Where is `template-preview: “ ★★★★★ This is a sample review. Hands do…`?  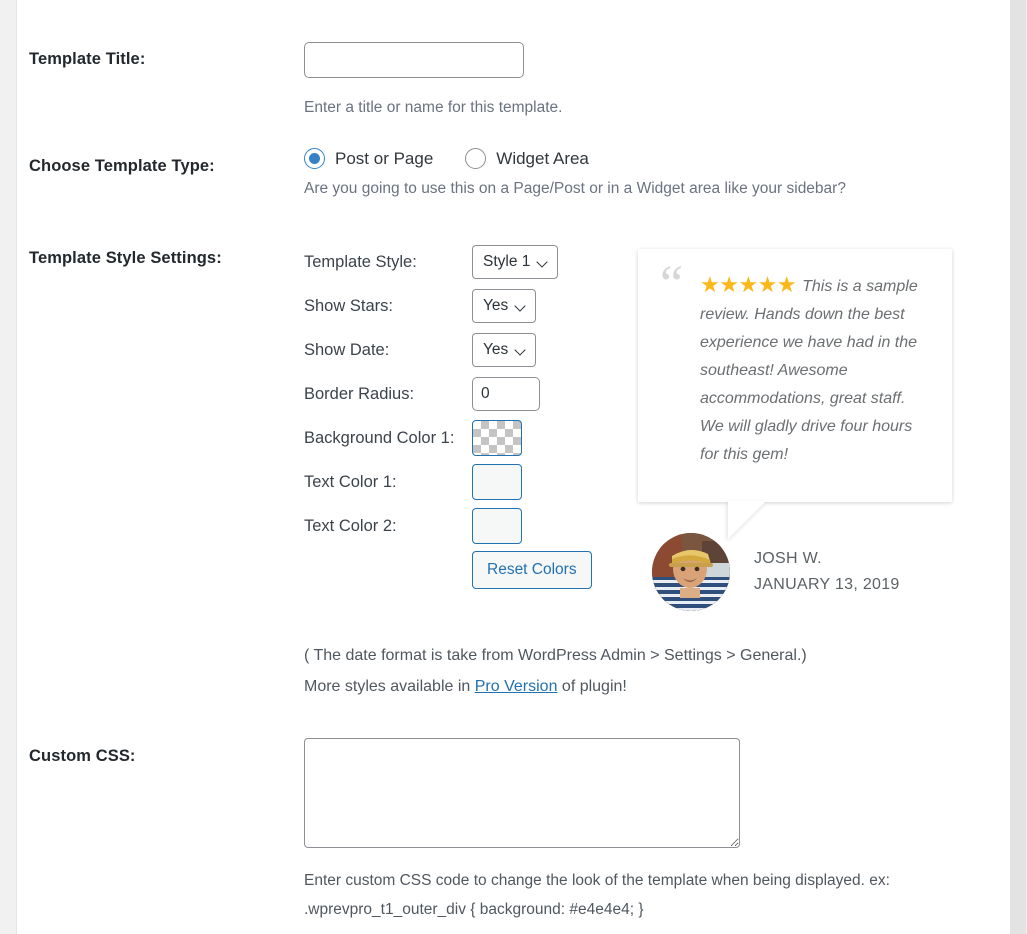
template-preview: “ ★★★★★ This is a sample review. Hands do… is located at coordinates (790, 433).